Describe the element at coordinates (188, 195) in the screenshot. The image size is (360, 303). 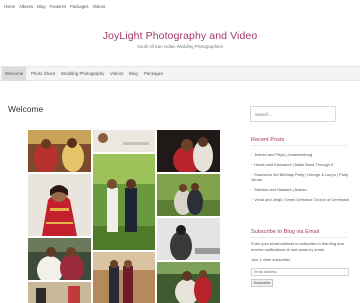
I see `gallery-photo-couple-outdoor` at that location.